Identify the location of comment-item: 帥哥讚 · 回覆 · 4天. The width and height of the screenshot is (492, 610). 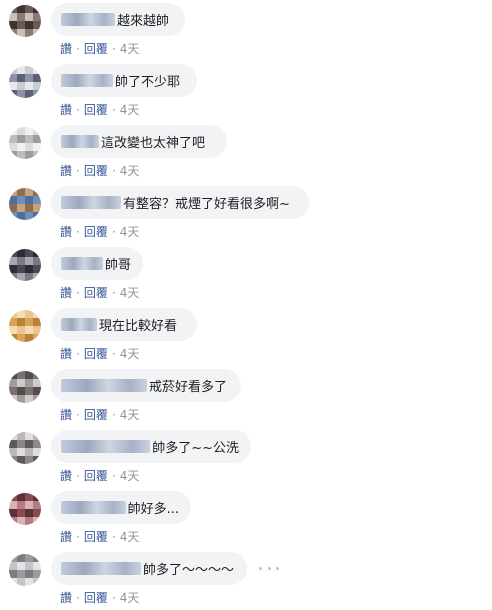
(246, 274).